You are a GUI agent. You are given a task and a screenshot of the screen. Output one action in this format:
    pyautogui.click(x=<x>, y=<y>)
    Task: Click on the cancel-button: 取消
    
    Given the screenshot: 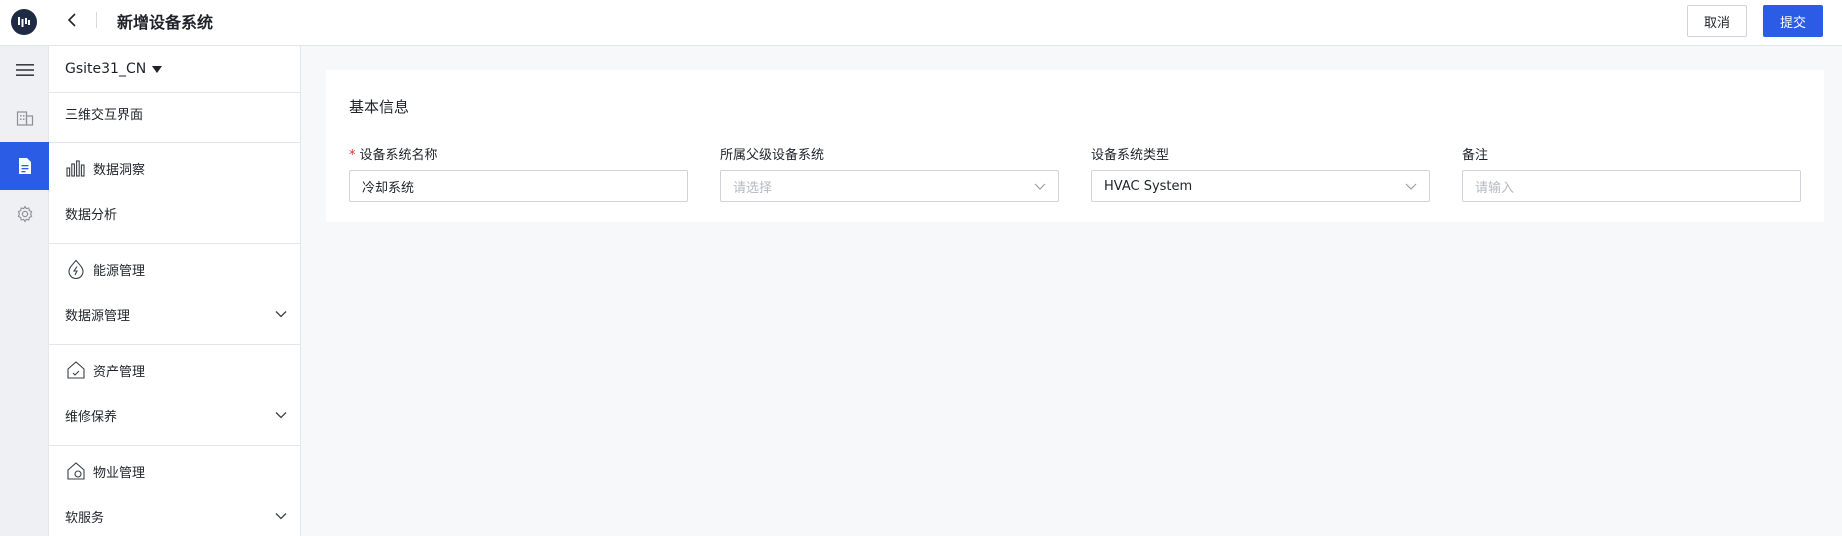 What is the action you would take?
    pyautogui.click(x=1717, y=21)
    